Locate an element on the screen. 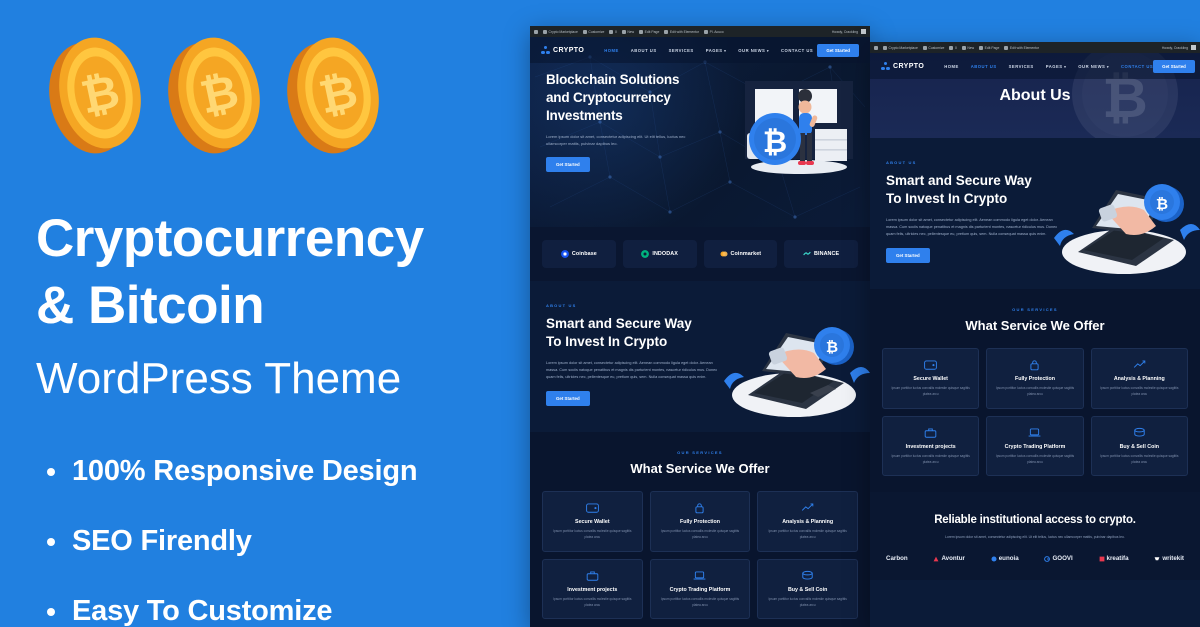 The image size is (1200, 627). laptop-icon is located at coordinates (1034, 432).